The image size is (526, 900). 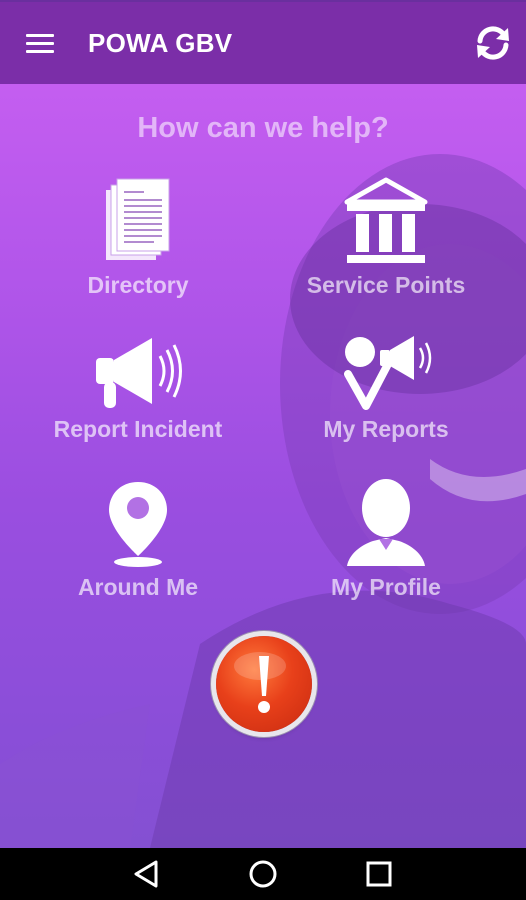 I want to click on tile-around-me: Around Me, so click(x=138, y=539).